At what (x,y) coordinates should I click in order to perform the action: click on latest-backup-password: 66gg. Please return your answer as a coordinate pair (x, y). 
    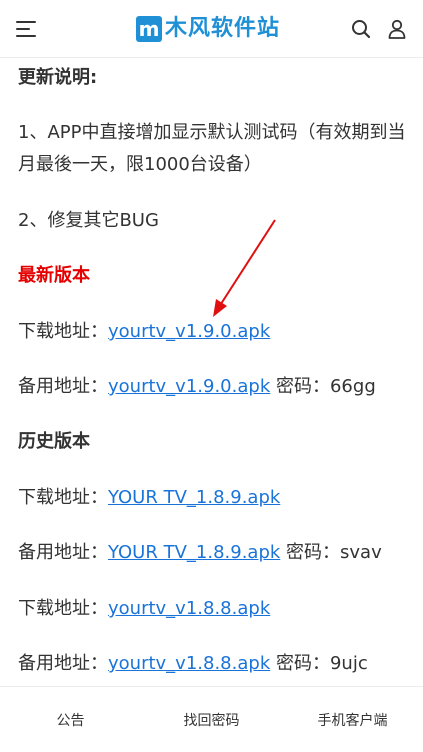
    Looking at the image, I should click on (352, 386).